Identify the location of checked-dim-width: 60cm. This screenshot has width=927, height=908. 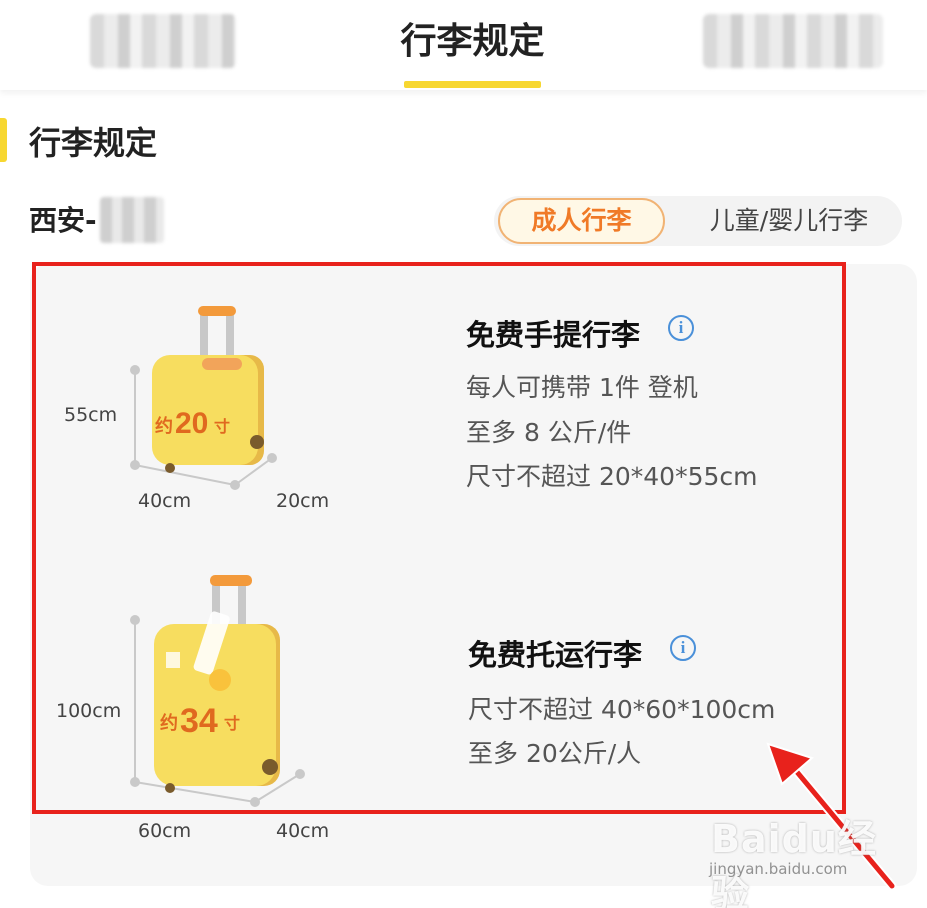
(165, 831).